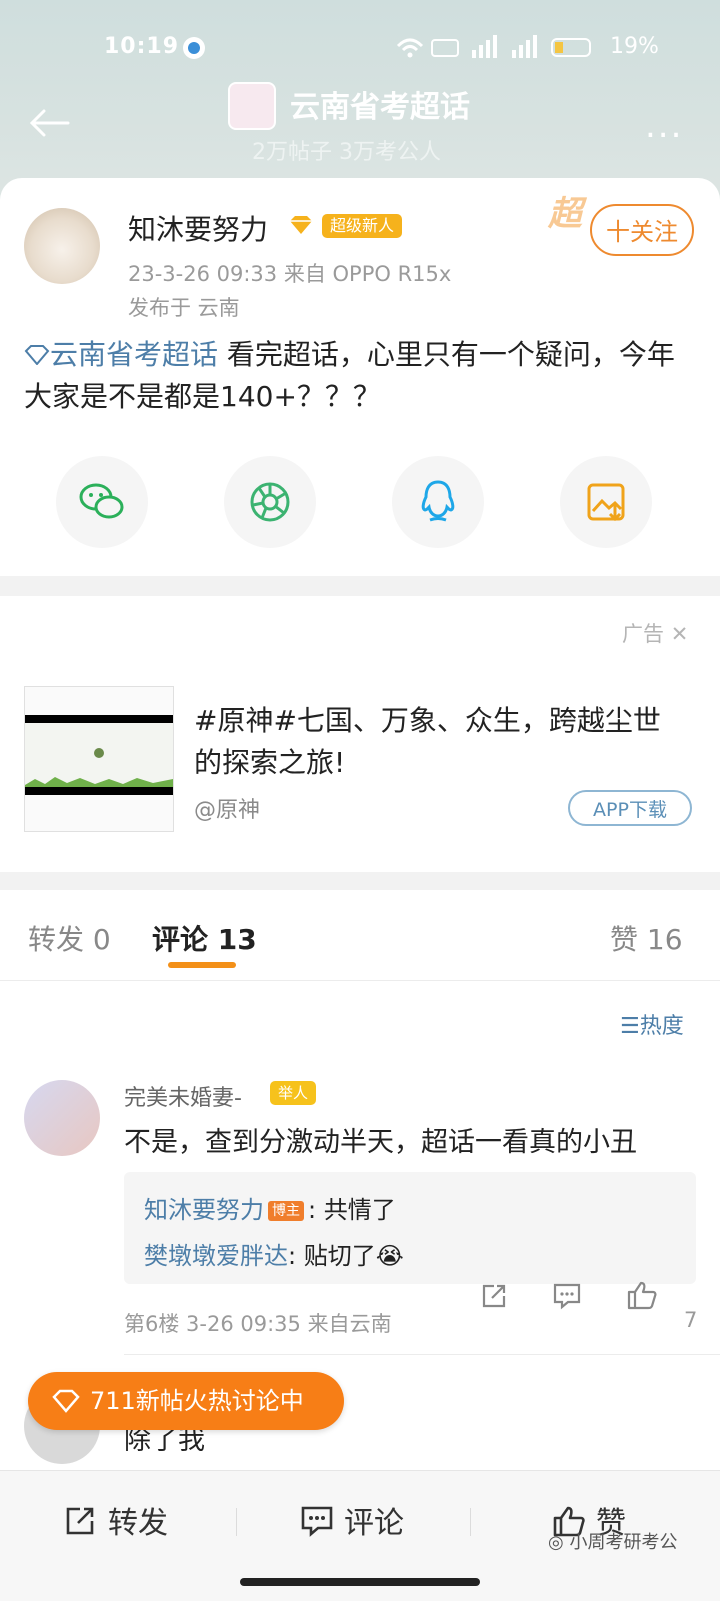 This screenshot has height=1601, width=720. I want to click on ad-title: #原神#七国、万象、众生，跨越尘世的探索之旅!, so click(439, 742).